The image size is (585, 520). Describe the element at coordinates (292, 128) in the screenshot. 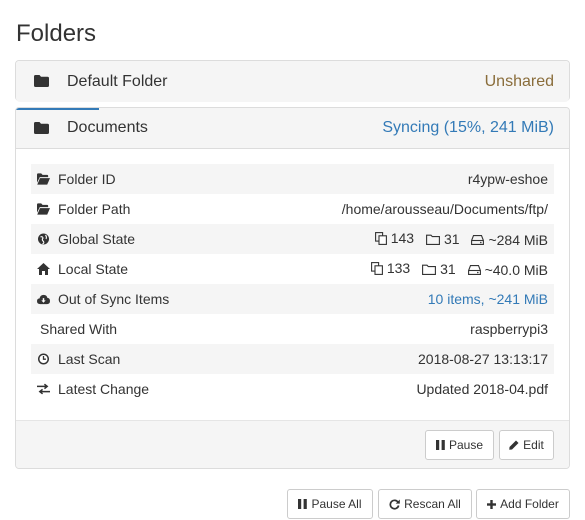

I see `folder-header-documents: Documents Syncing (15%, 241 MiB)` at that location.